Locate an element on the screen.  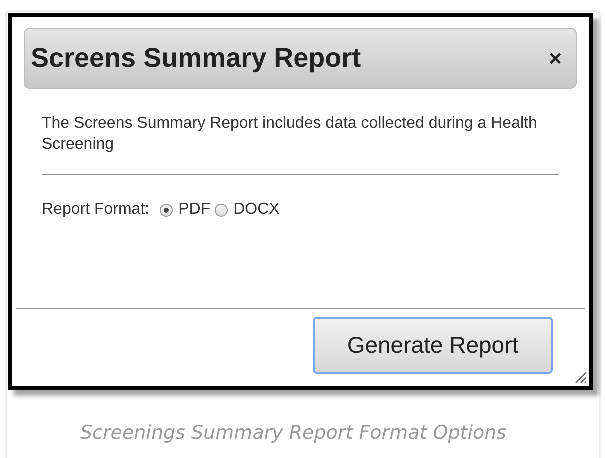
format-label: Report Format: is located at coordinates (96, 210).